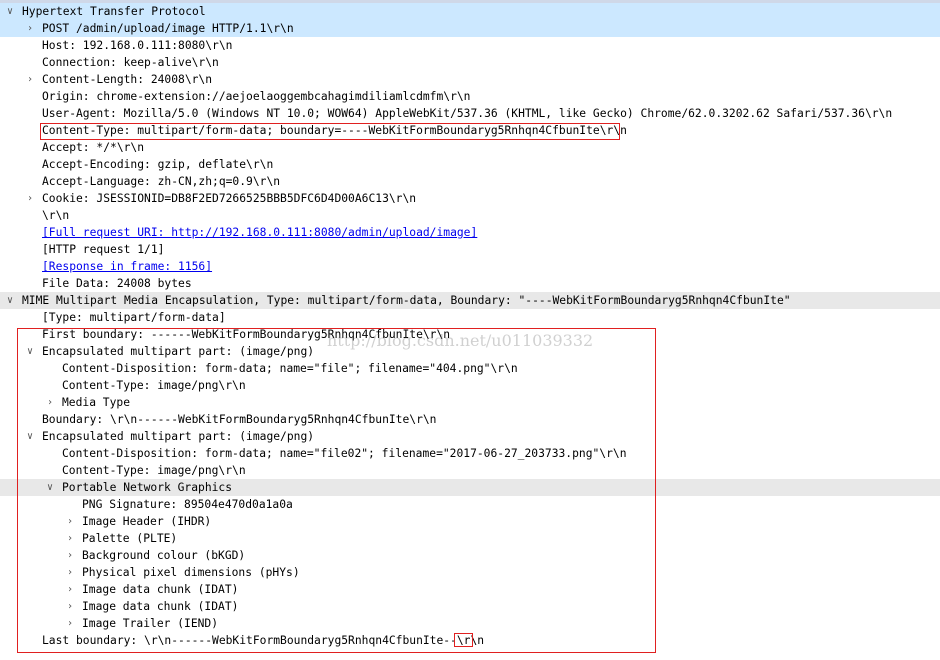 The image size is (940, 660). Describe the element at coordinates (470, 11) in the screenshot. I see `tree-row: ∨ Hypertext Transfer Protocol` at that location.